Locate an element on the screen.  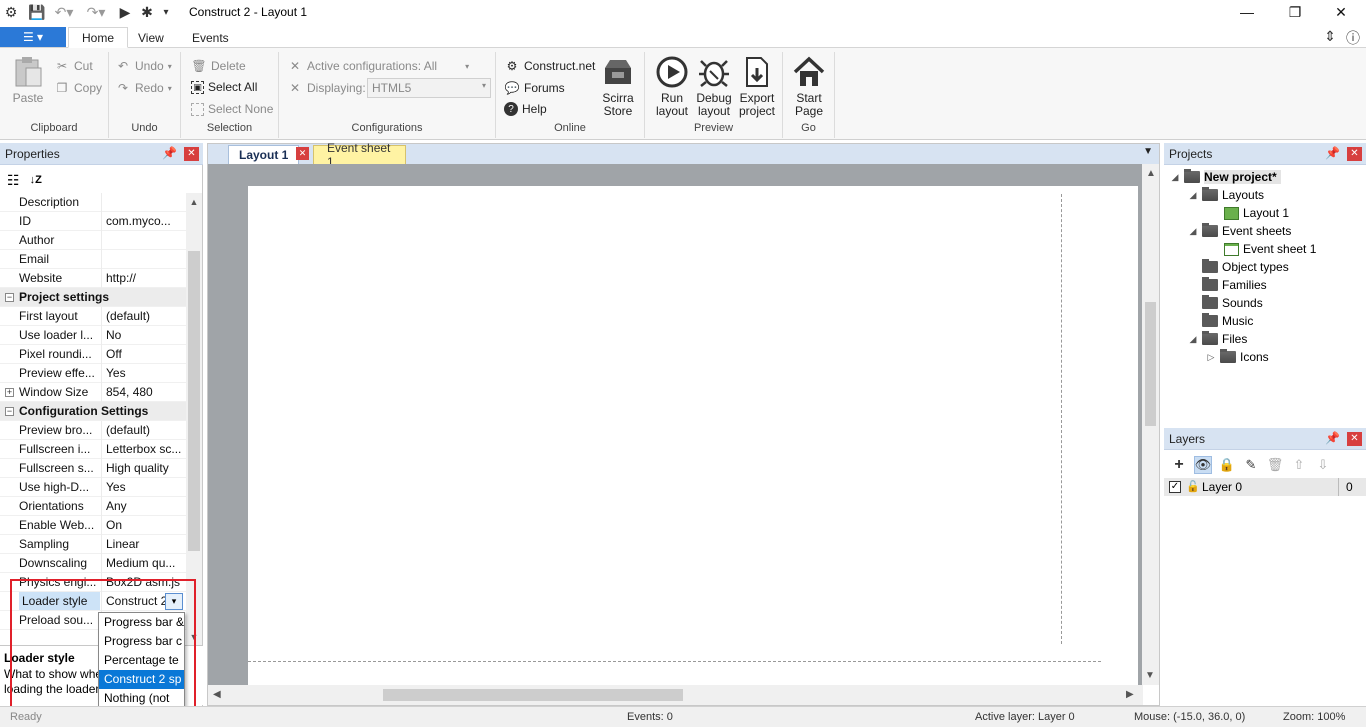
property-value: 854, 480 is located at coordinates (142, 392).